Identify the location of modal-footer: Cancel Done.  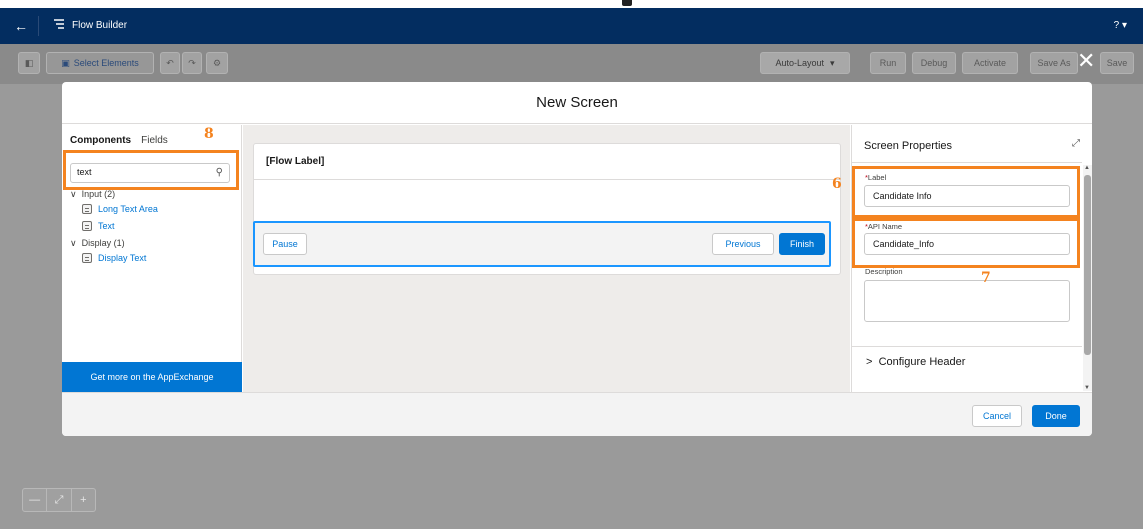
(577, 414).